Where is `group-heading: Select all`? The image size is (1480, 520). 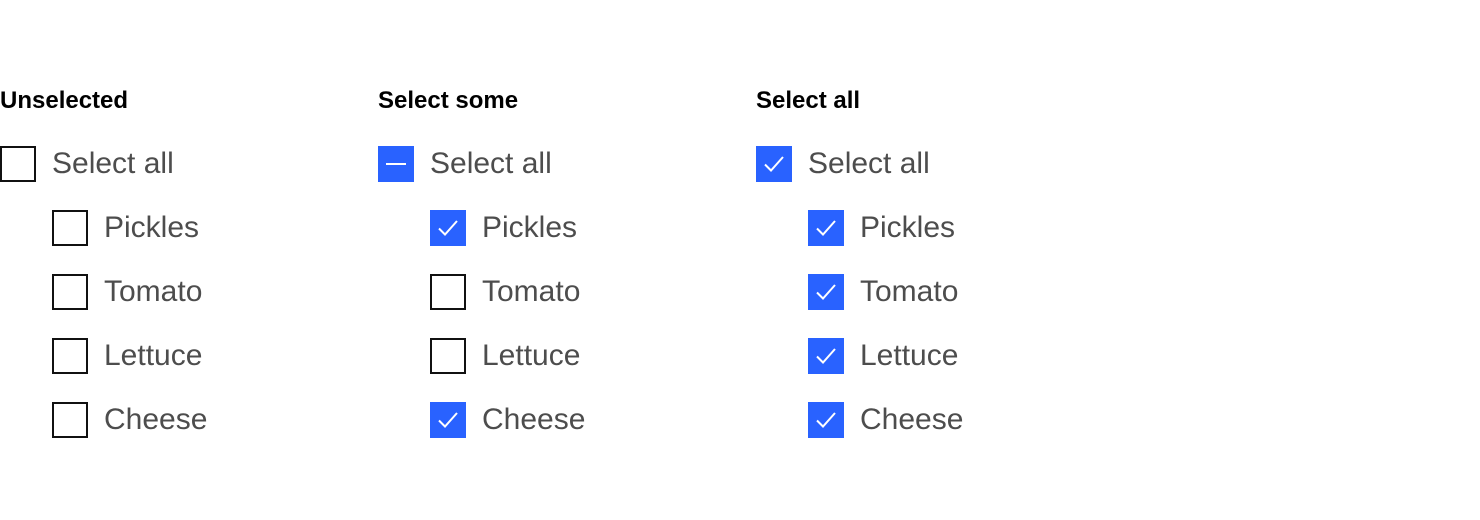
group-heading: Select all is located at coordinates (808, 100).